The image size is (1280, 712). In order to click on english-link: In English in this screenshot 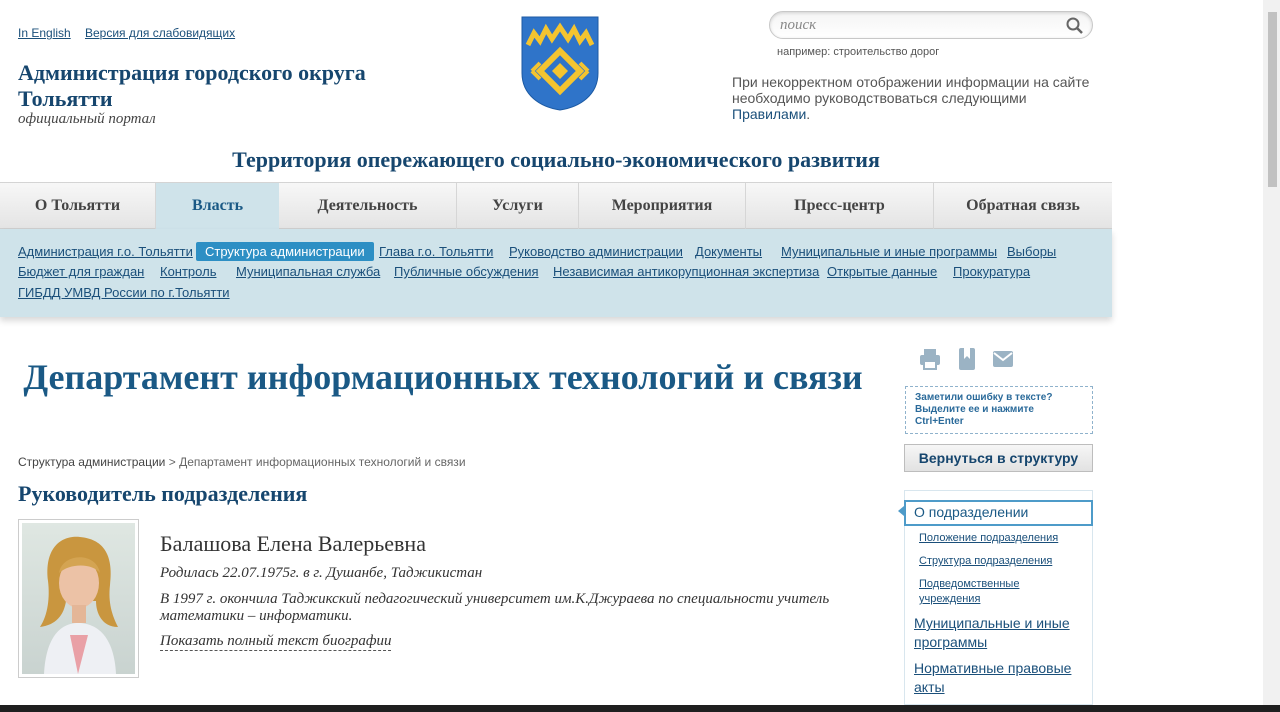, I will do `click(44, 33)`.